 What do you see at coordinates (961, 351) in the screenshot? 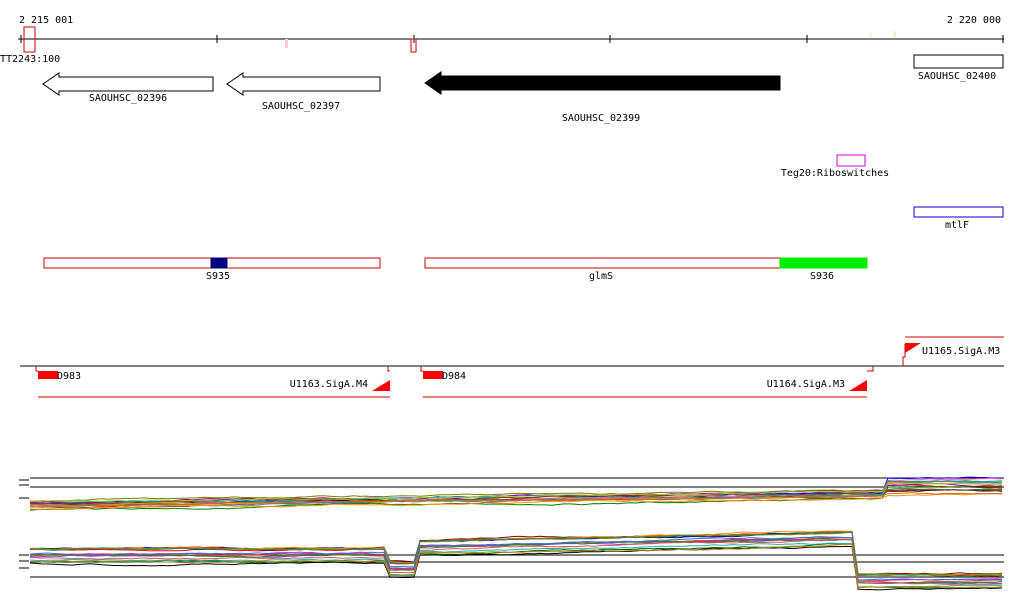
I see `u1165-label: U1165.SigA.M3` at bounding box center [961, 351].